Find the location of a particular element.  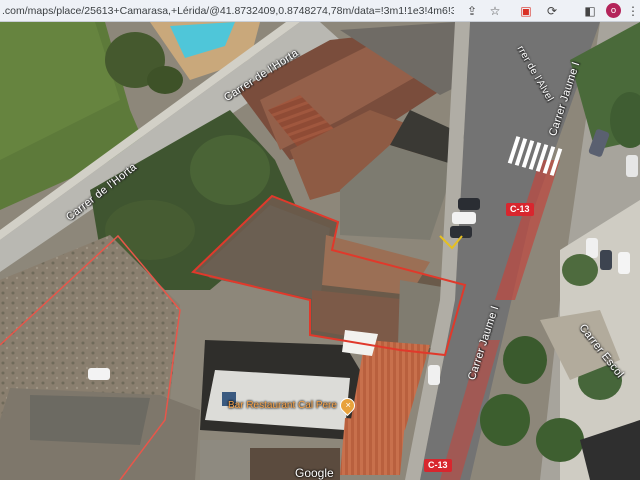

poi-restaurant: Bar Restaurant Cal Pere ✕ is located at coordinates (293, 405).